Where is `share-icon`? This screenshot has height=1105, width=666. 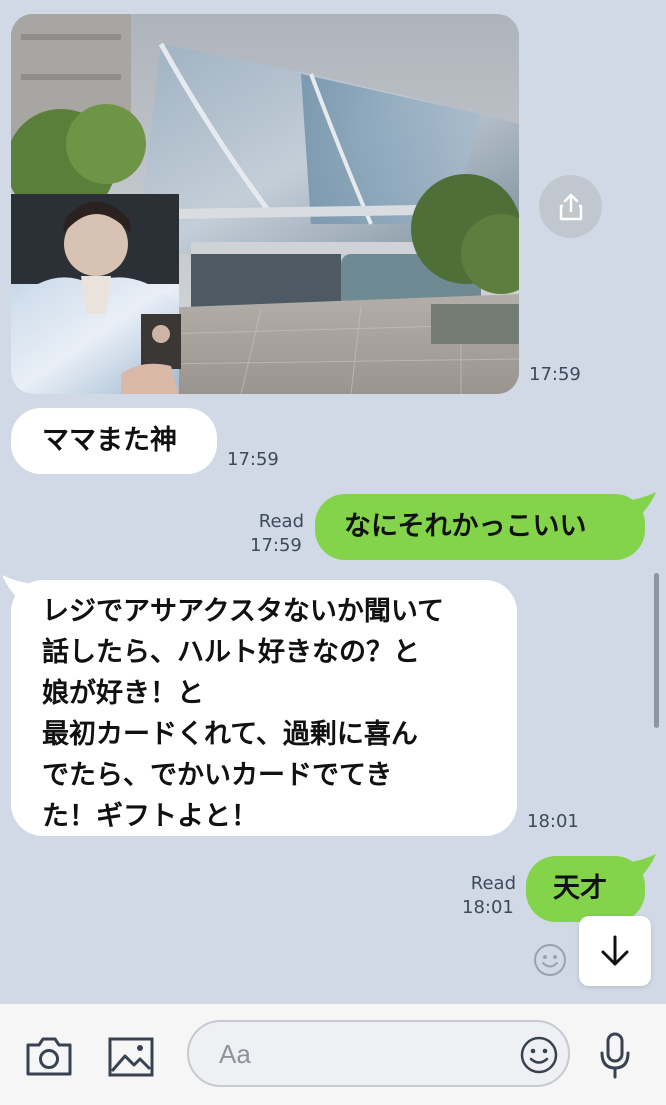 share-icon is located at coordinates (570, 206).